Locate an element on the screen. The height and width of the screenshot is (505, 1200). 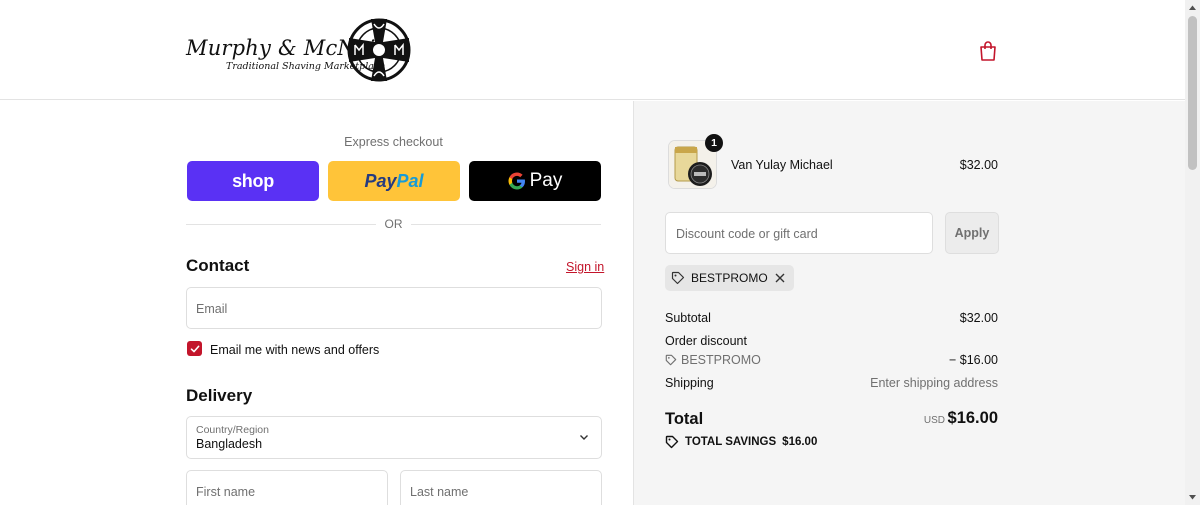
applied-promo-chip: BESTPROMO is located at coordinates (729, 278).